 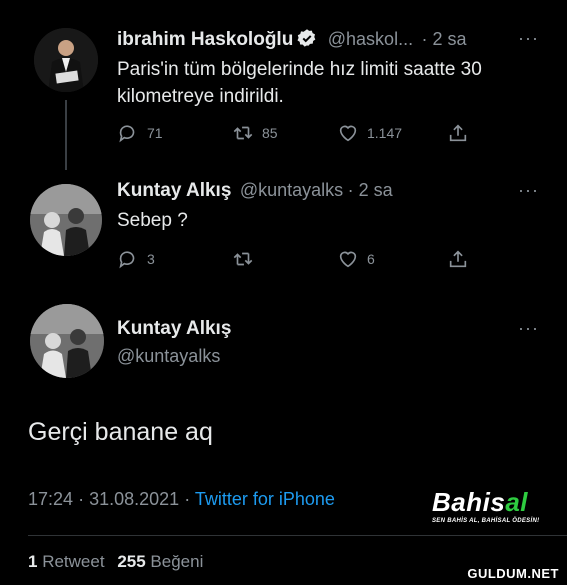 I want to click on brand-name-main: Bahis, so click(x=469, y=502).